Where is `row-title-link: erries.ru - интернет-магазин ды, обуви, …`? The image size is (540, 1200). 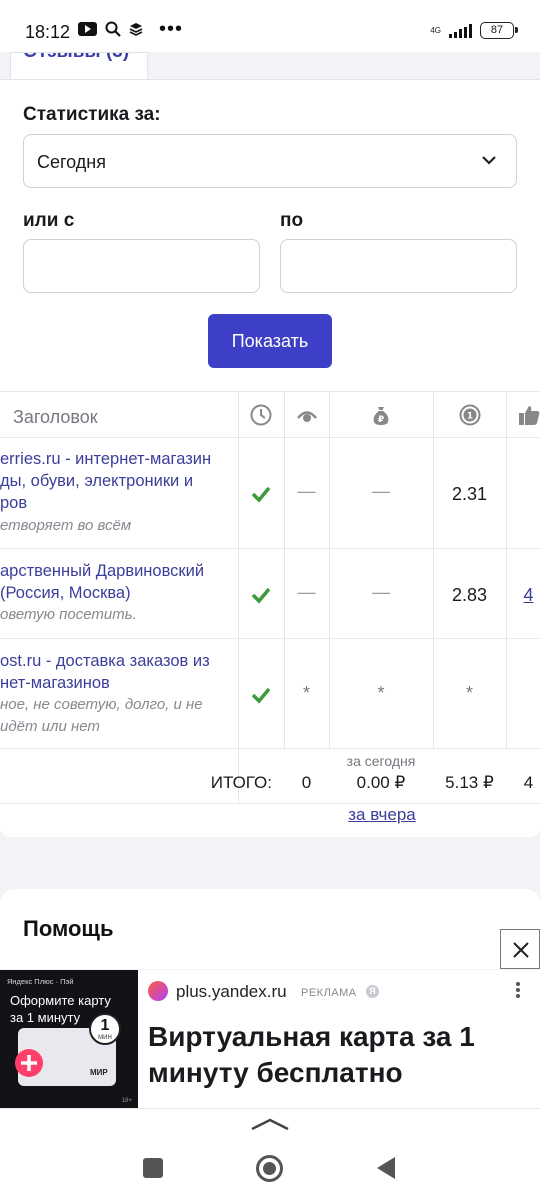 row-title-link: erries.ru - интернет-магазин ды, обуви, … is located at coordinates (117, 481).